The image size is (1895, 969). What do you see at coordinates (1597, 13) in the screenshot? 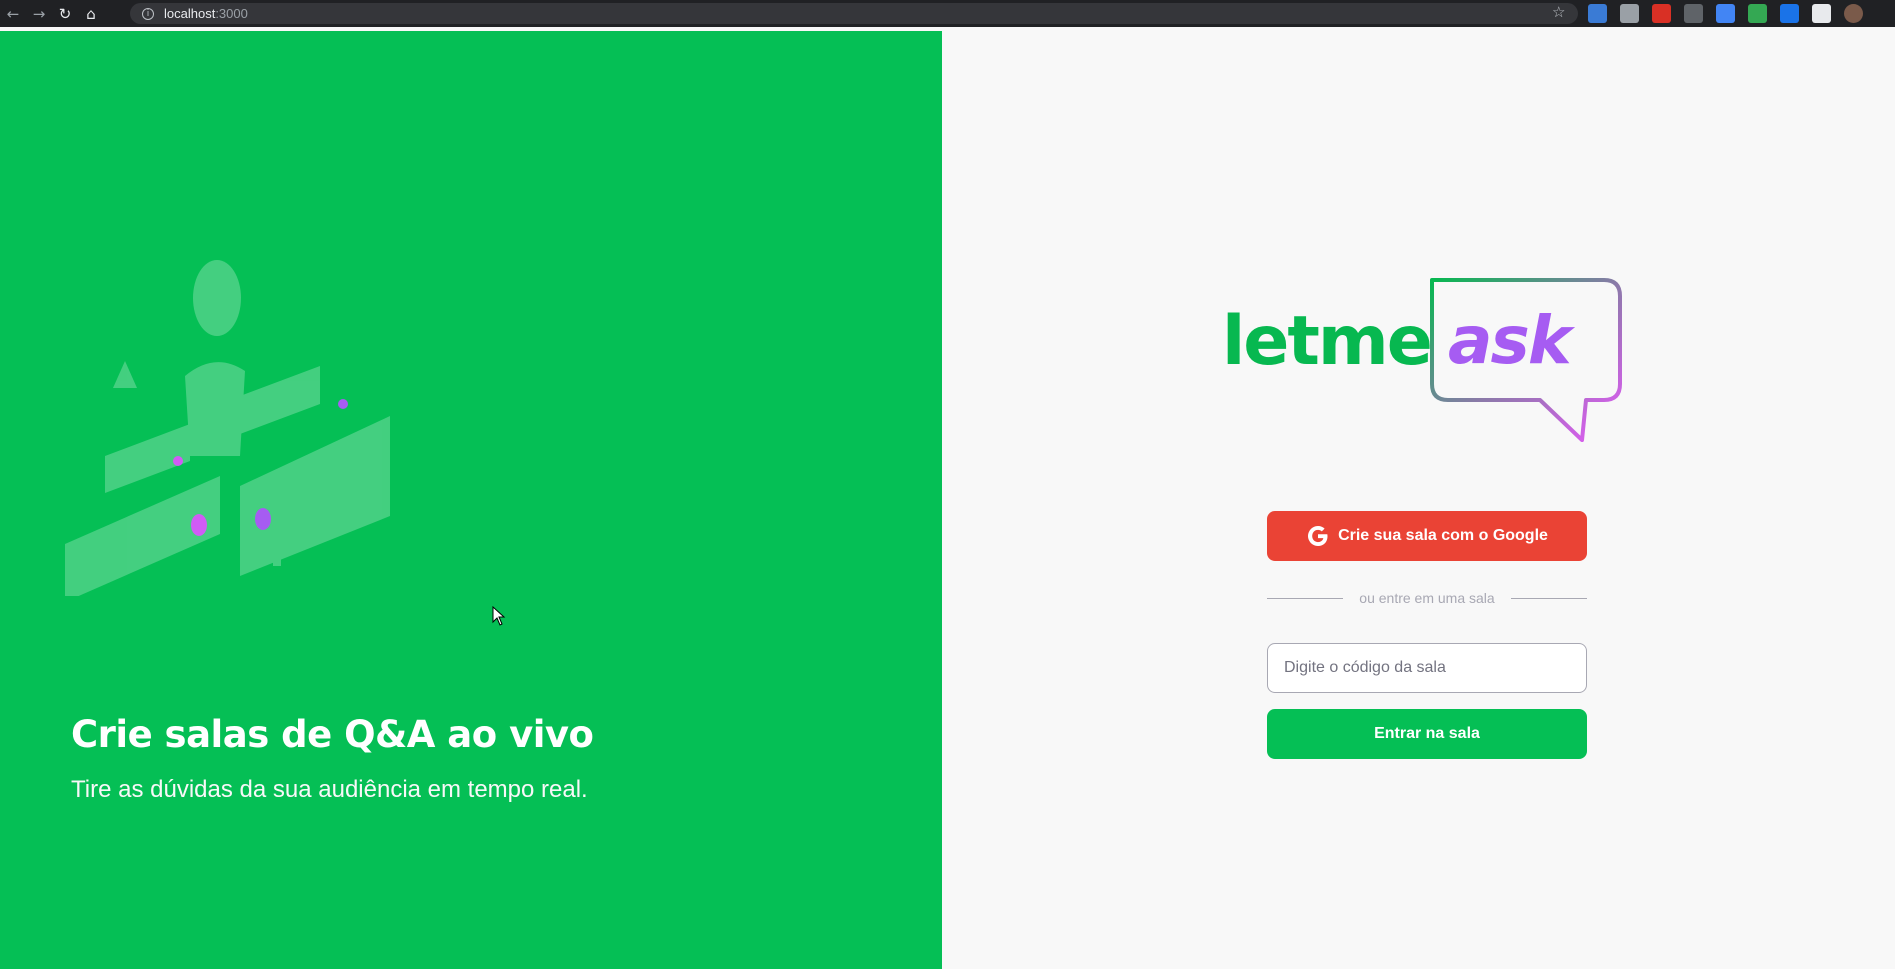
I see `extension-s-icon` at bounding box center [1597, 13].